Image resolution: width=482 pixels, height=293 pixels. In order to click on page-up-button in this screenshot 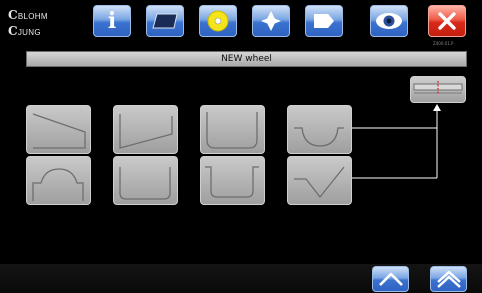, I will do `click(390, 279)`.